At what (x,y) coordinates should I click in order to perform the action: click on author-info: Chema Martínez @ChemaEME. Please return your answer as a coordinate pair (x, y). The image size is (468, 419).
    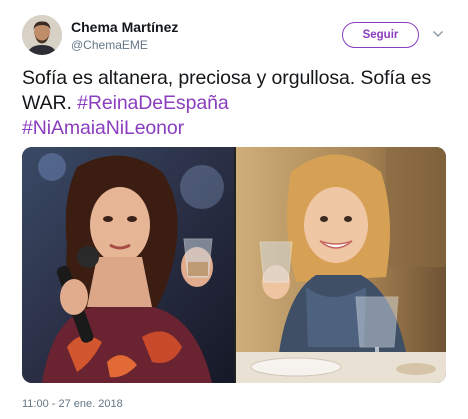
    Looking at the image, I should click on (124, 36).